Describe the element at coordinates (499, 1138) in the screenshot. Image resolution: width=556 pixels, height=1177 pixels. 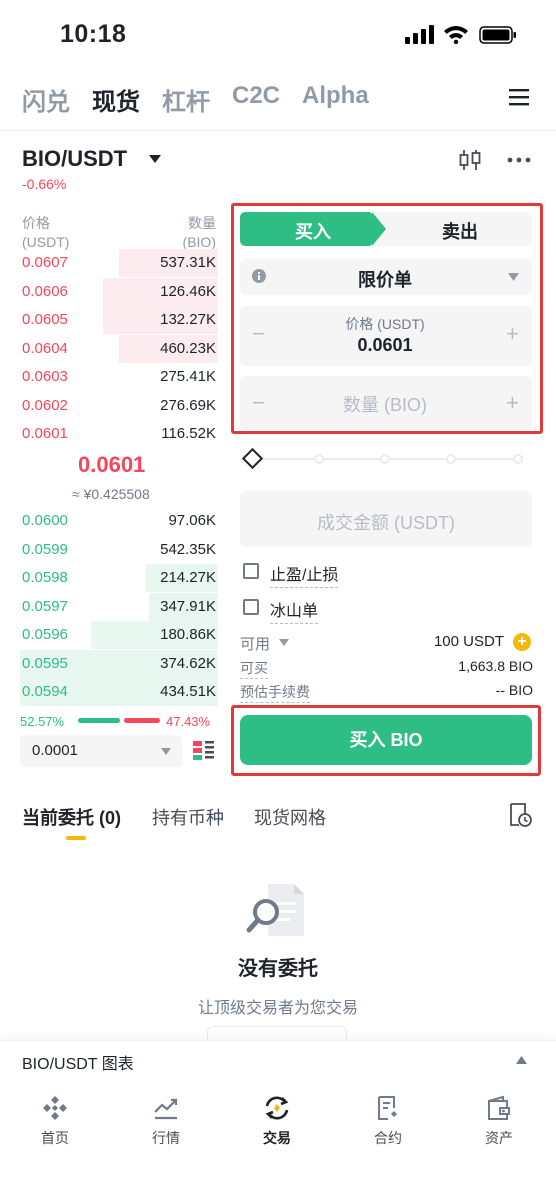
I see `nav-assets-label: 资产` at that location.